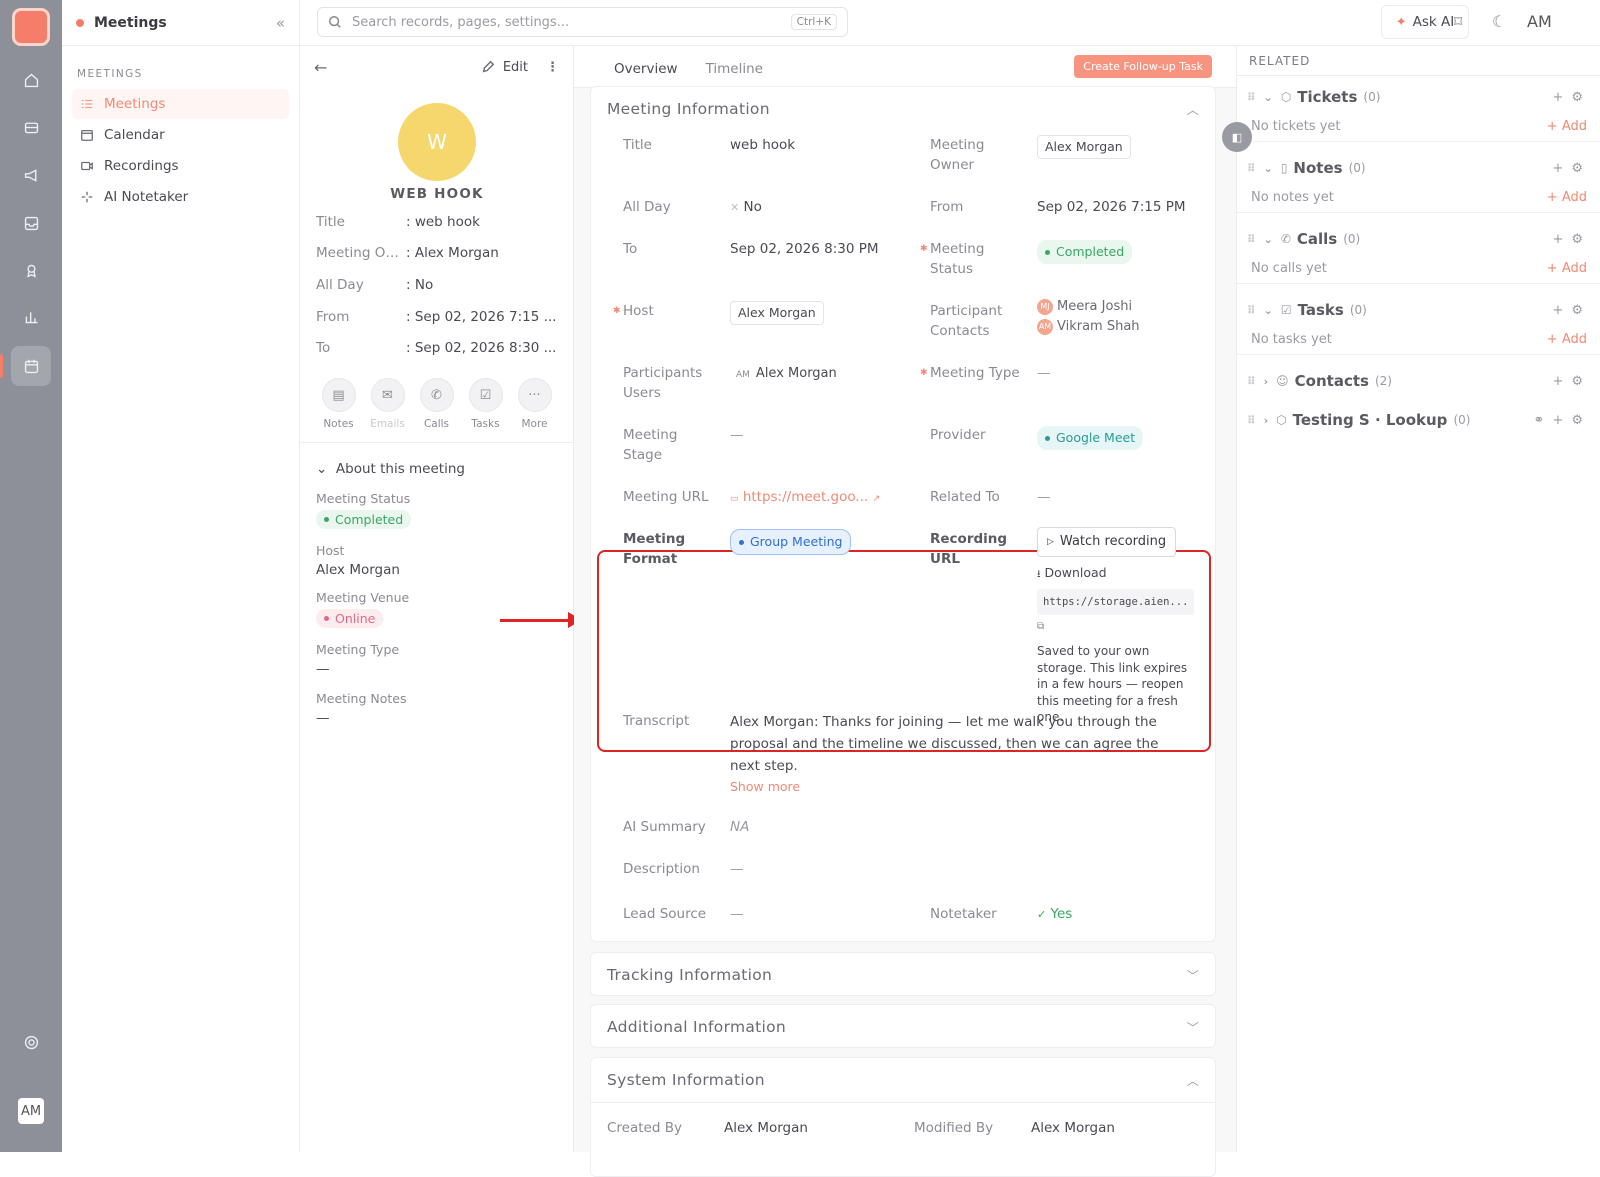  What do you see at coordinates (1088, 307) in the screenshot?
I see `contact-chip: MJ Meera Joshi` at bounding box center [1088, 307].